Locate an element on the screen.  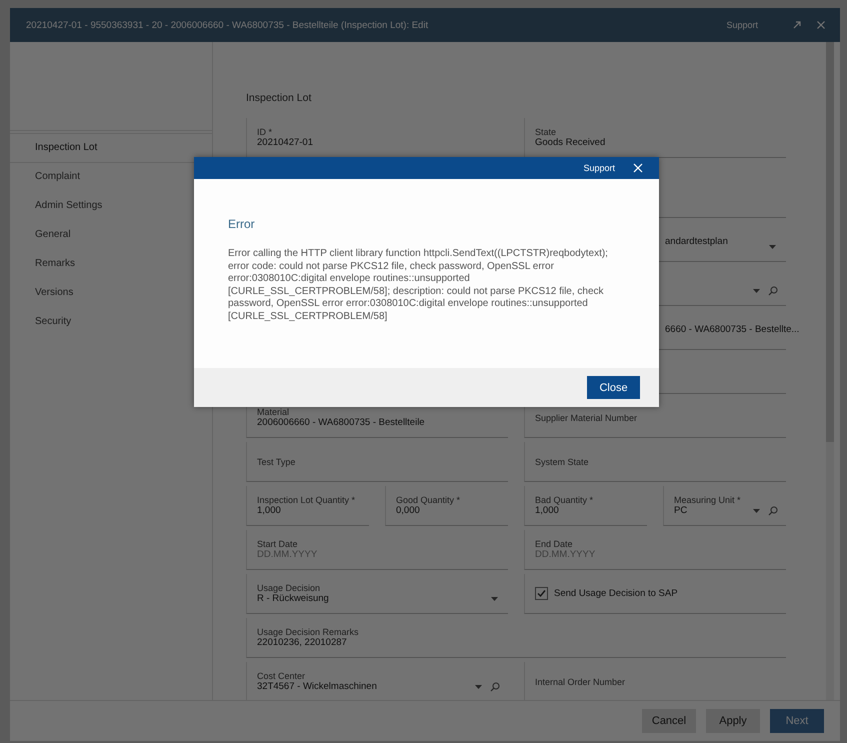
input-field: Good Quantity * 0,000 is located at coordinates (446, 506).